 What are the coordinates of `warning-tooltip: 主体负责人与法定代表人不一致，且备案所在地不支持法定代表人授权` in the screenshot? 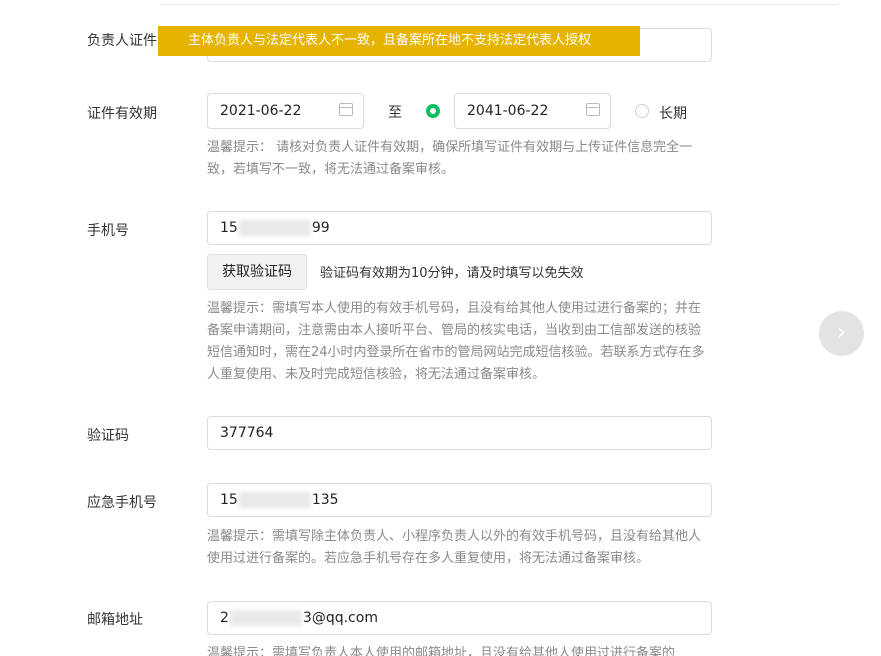 It's located at (399, 41).